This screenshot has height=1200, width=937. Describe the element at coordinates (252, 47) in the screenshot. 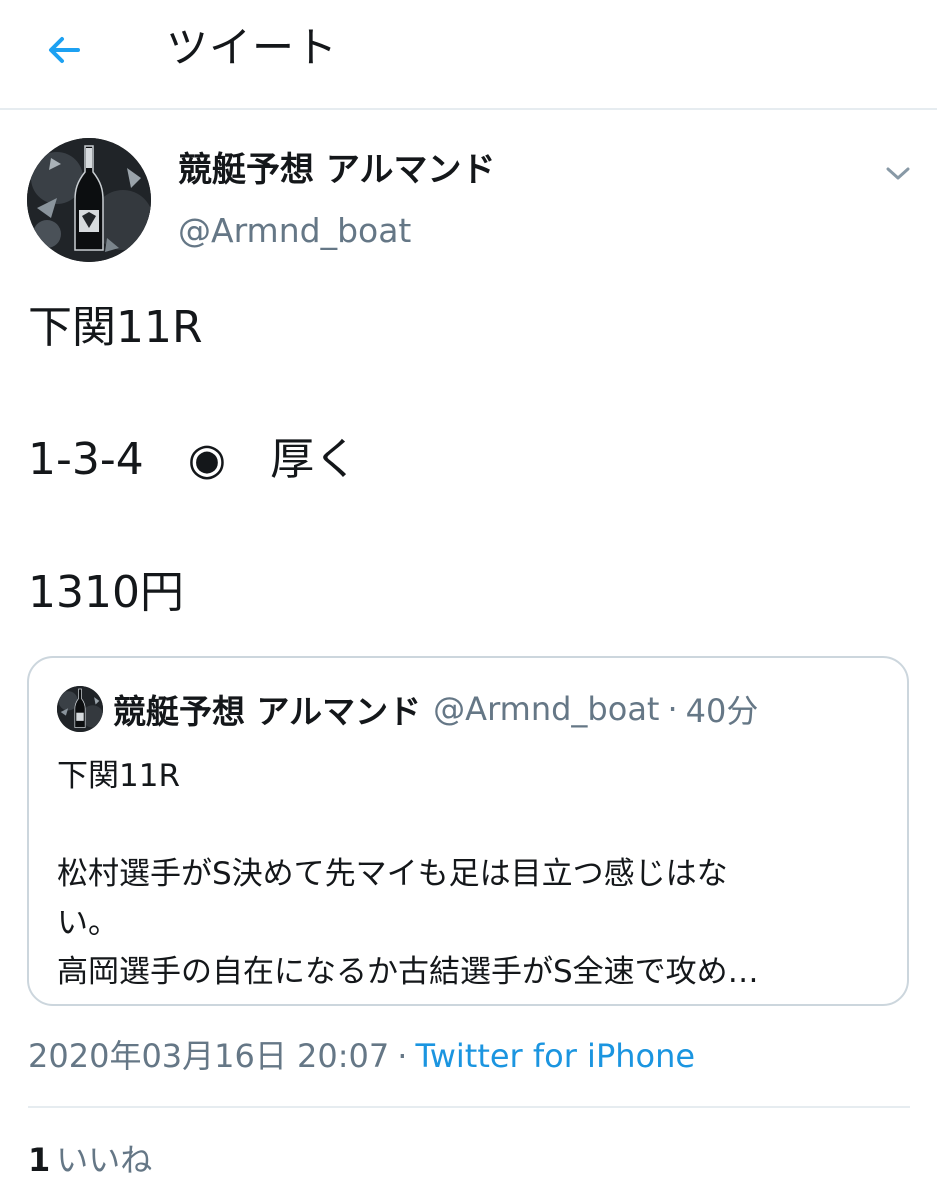

I see `page-title: ツイート` at that location.